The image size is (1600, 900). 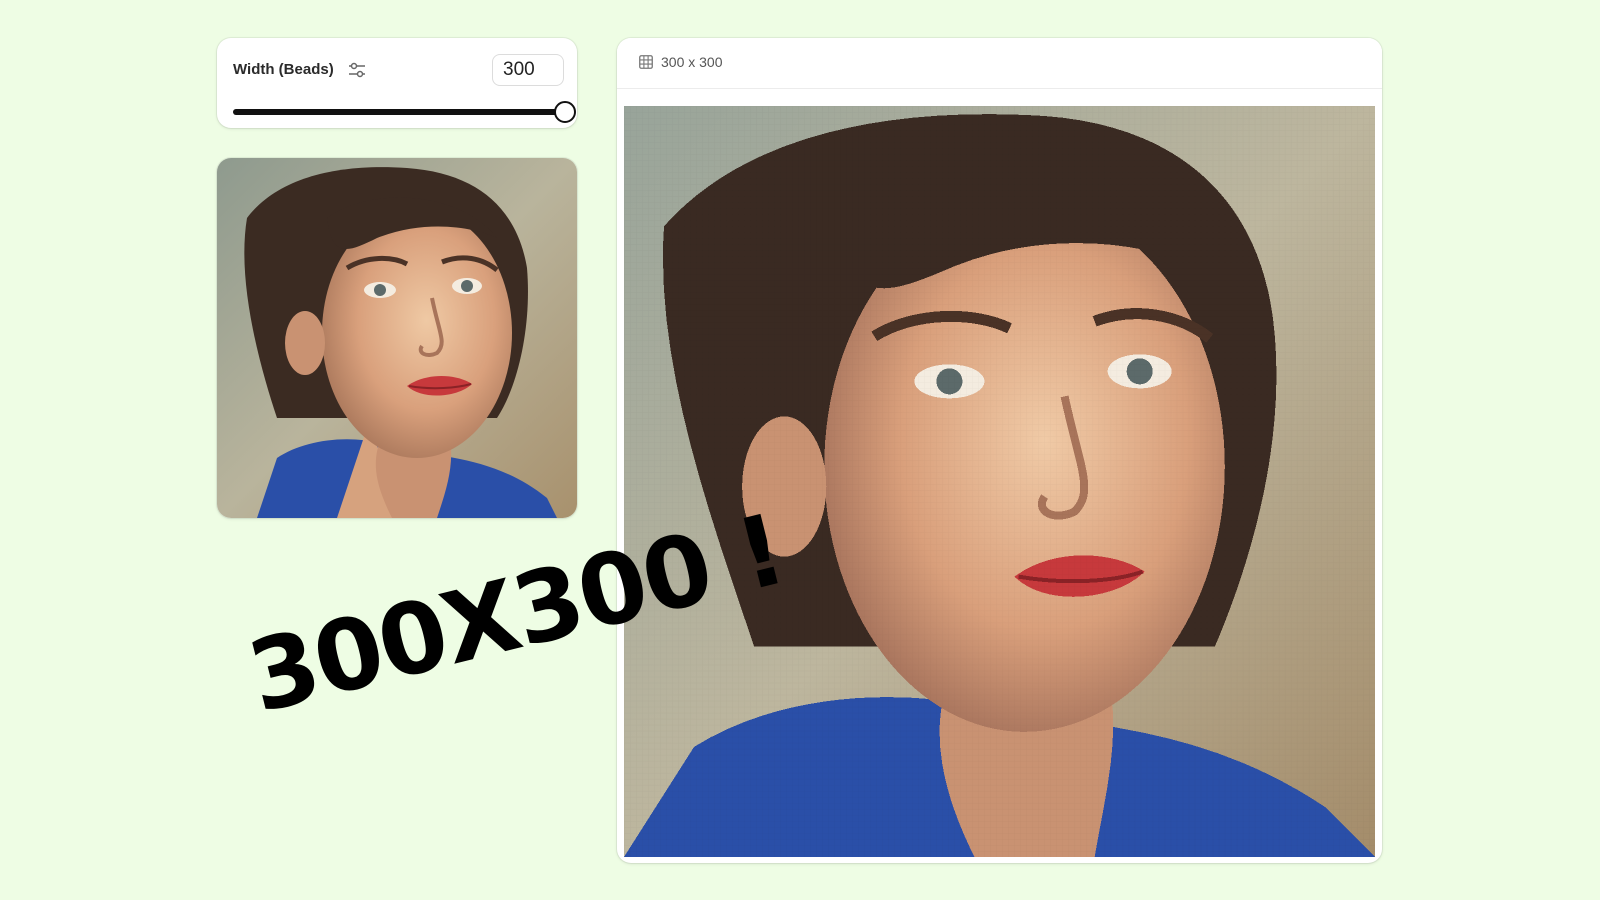 I want to click on original-image-card, so click(x=397, y=338).